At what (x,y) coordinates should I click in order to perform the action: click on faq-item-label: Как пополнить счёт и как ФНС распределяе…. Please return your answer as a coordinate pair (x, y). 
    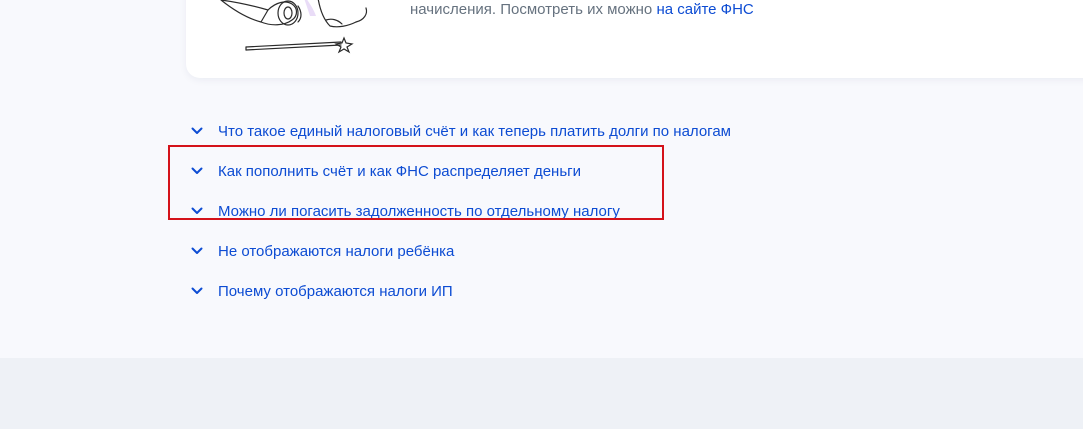
    Looking at the image, I should click on (400, 171).